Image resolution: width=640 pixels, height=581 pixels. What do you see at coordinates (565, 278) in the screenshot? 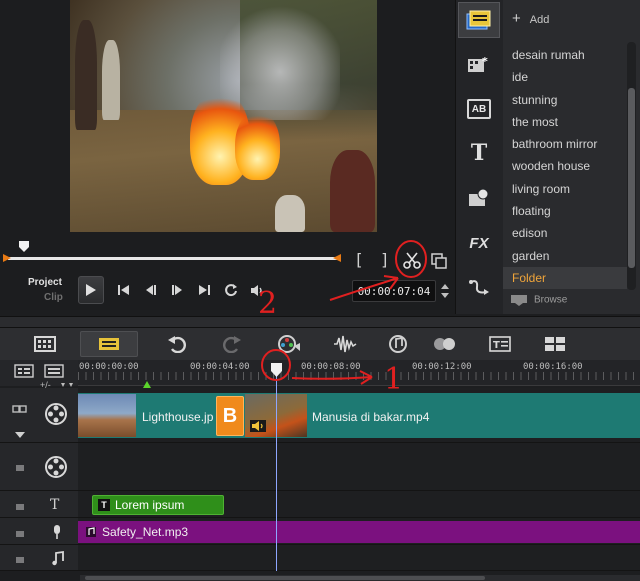
I see `library-folder-item: Folder` at bounding box center [565, 278].